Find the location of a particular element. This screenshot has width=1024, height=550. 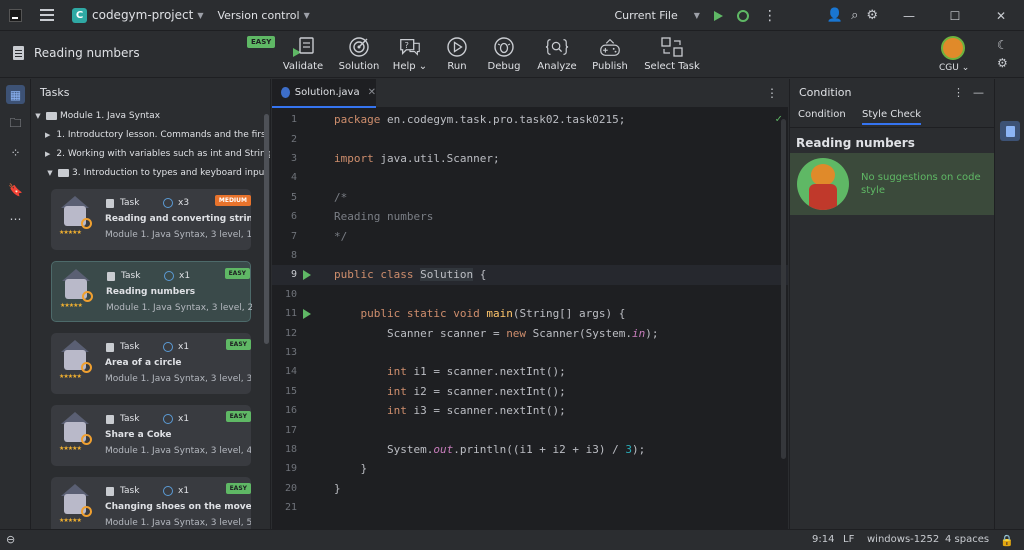

more-tools-icon: ⋯ is located at coordinates (15, 218).